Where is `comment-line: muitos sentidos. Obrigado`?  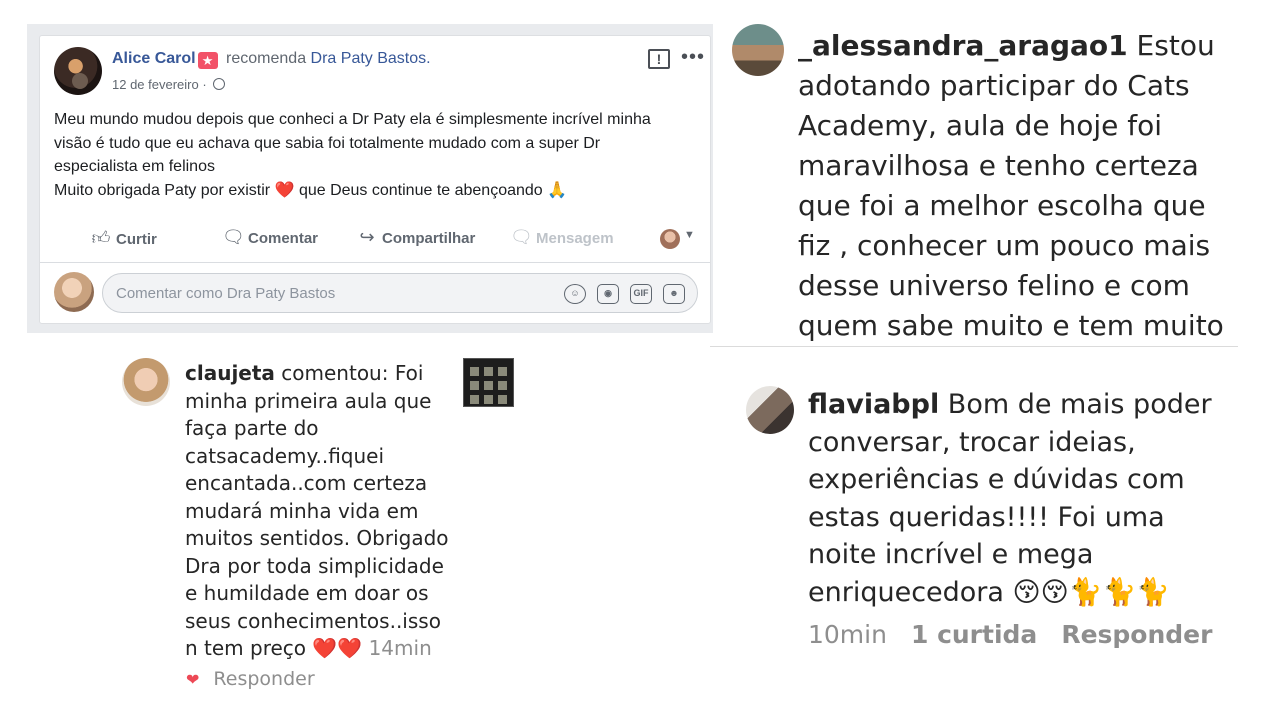
comment-line: muitos sentidos. Obrigado is located at coordinates (317, 538).